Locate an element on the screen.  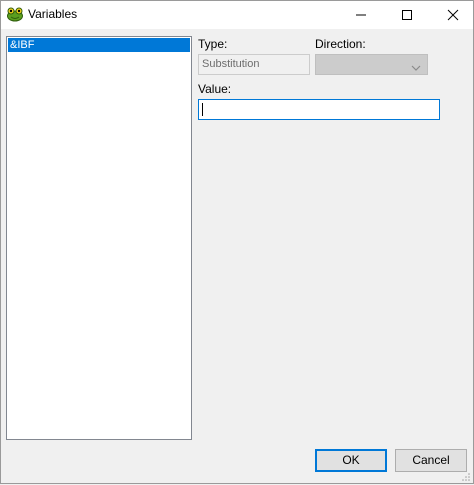
close-icon is located at coordinates (453, 15).